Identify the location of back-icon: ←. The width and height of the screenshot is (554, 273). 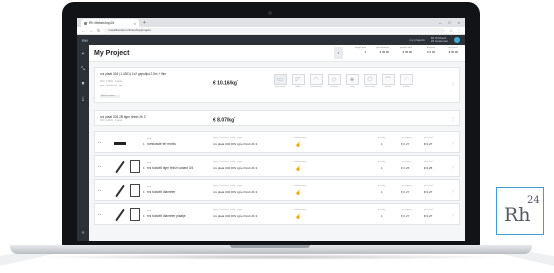
(83, 30).